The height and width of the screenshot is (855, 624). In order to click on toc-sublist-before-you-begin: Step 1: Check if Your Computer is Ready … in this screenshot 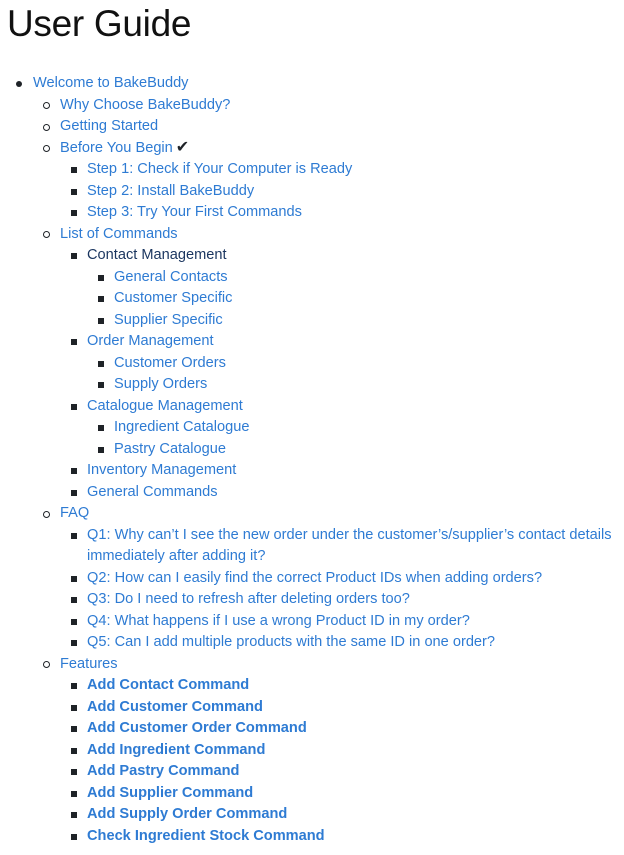, I will do `click(315, 191)`.